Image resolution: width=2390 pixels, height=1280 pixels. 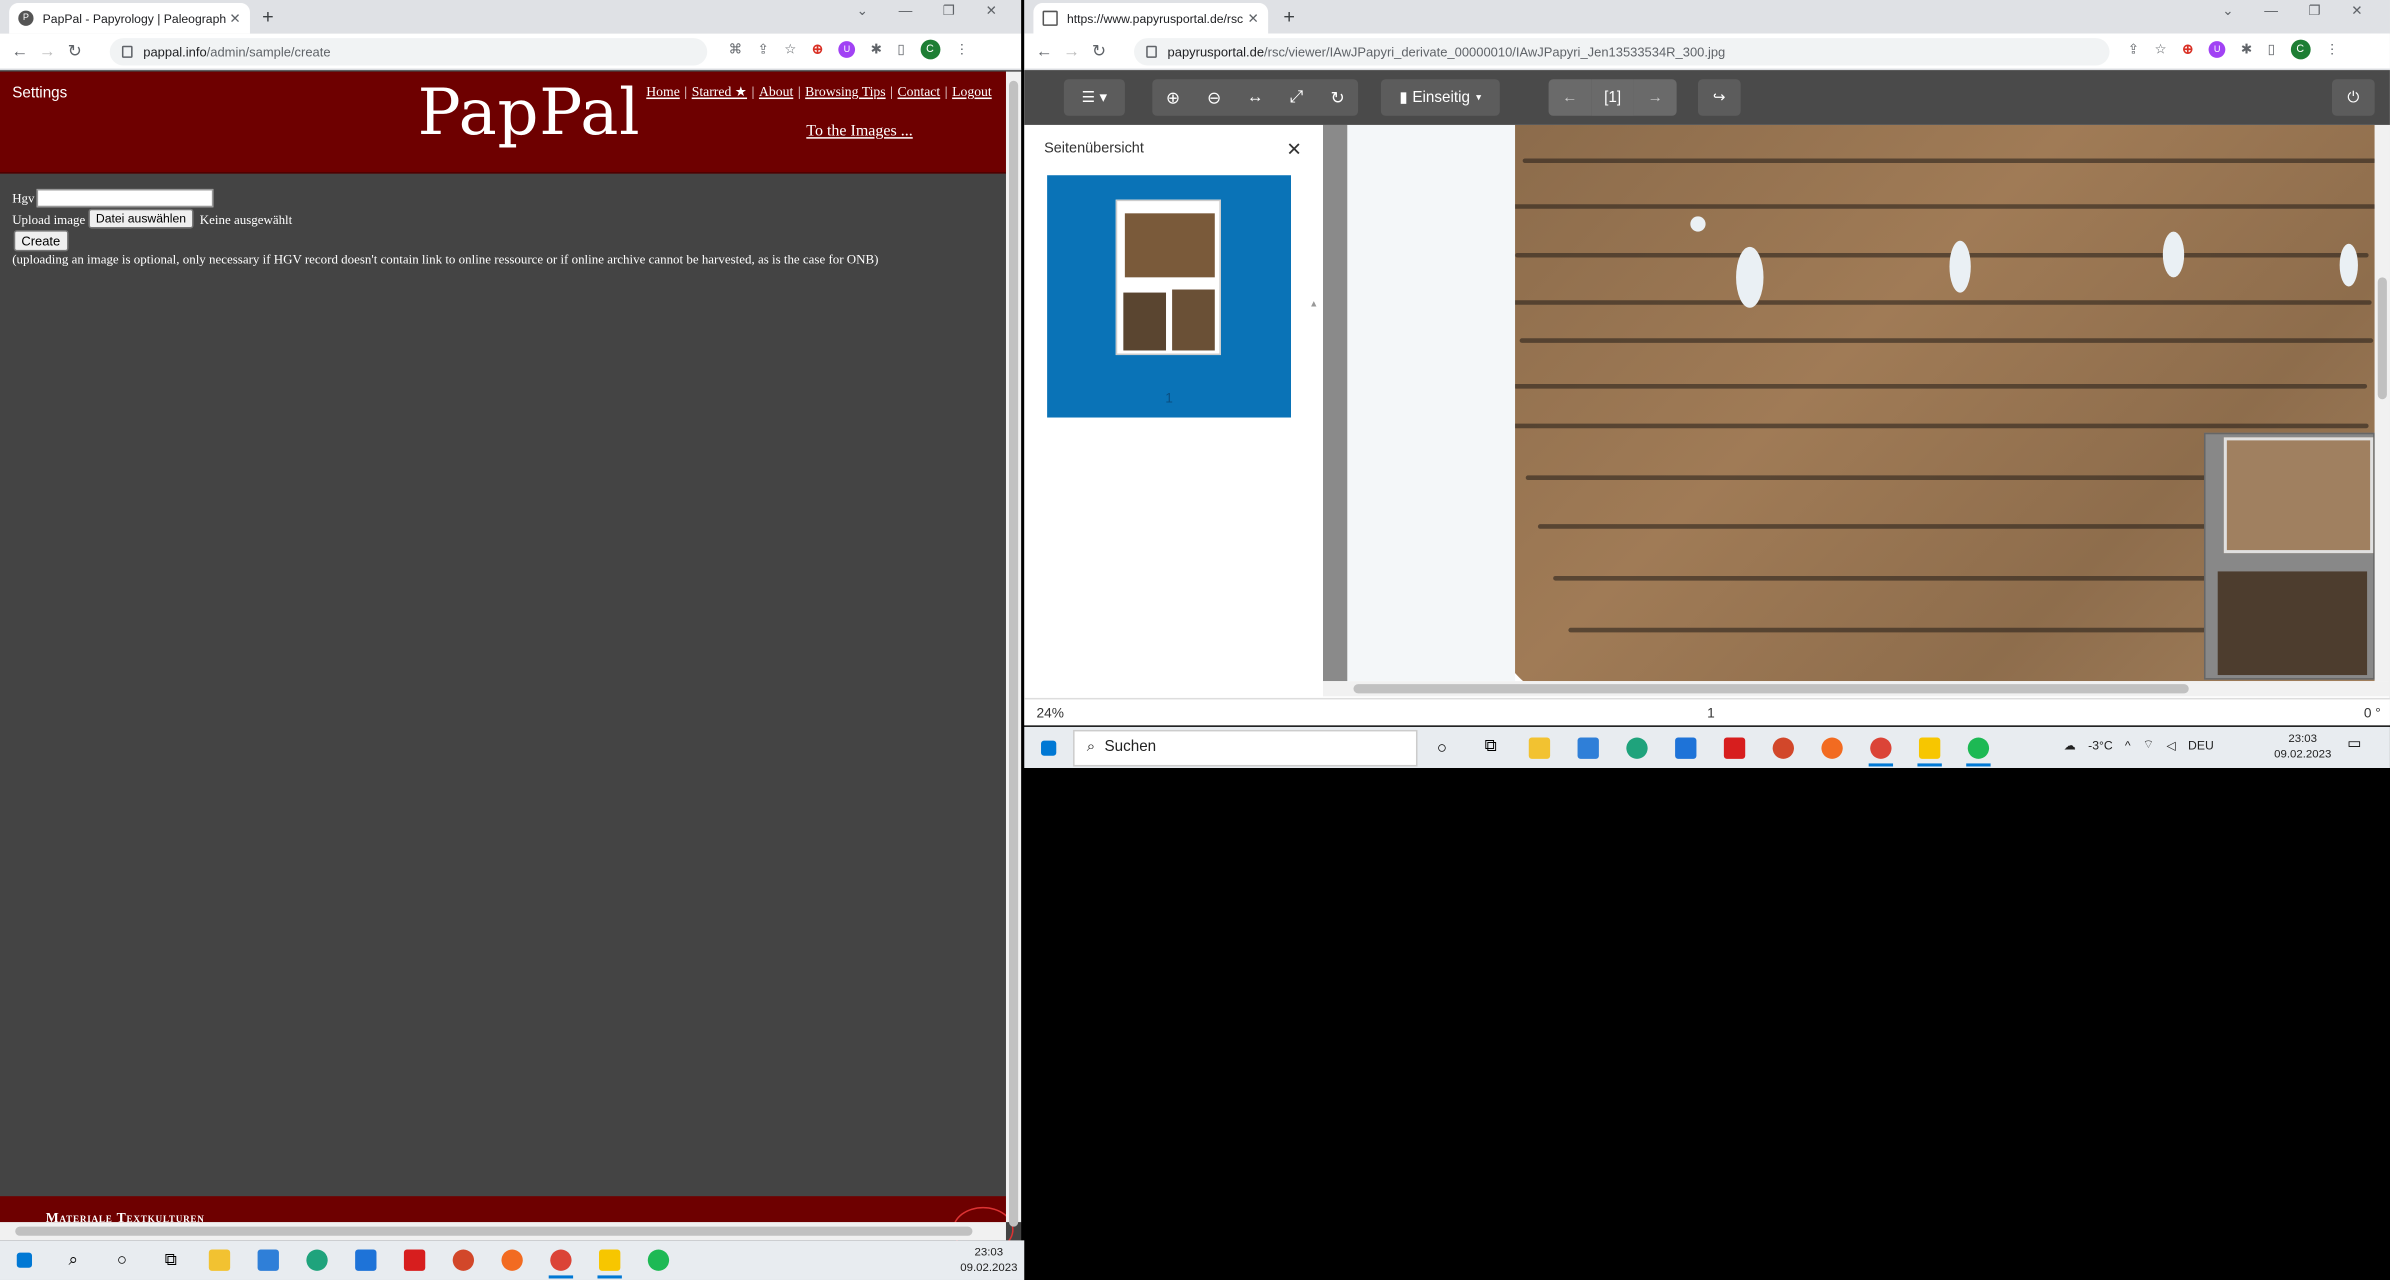 What do you see at coordinates (1293, 149) in the screenshot?
I see `close-icon: ✕` at bounding box center [1293, 149].